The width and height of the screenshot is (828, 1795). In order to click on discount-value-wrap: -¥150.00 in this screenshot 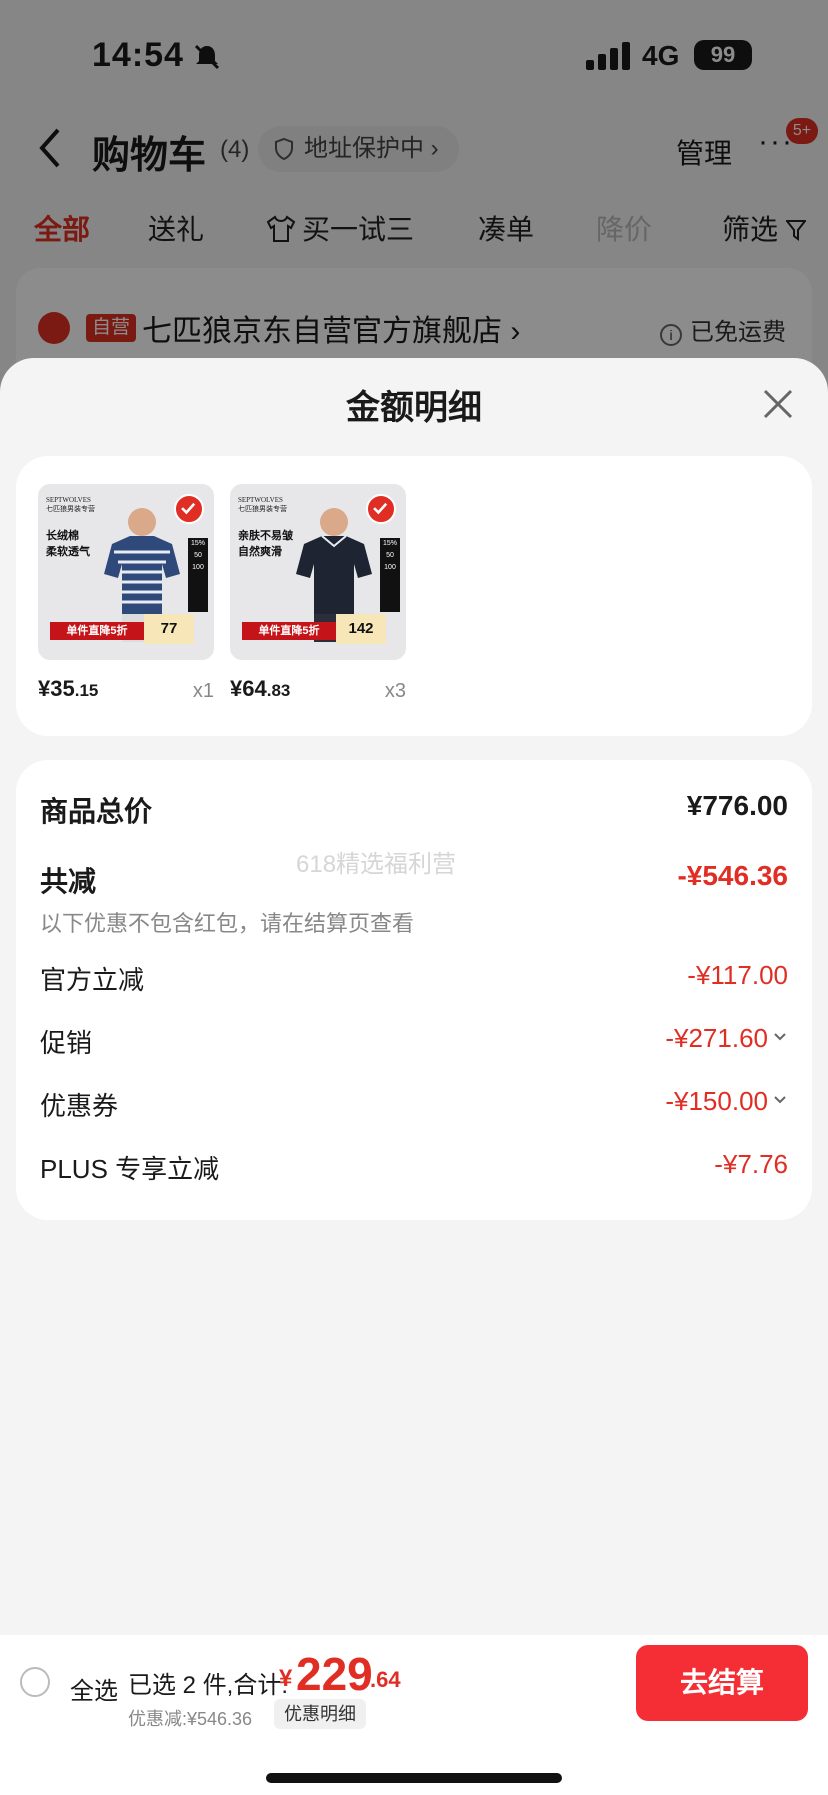, I will do `click(726, 1101)`.